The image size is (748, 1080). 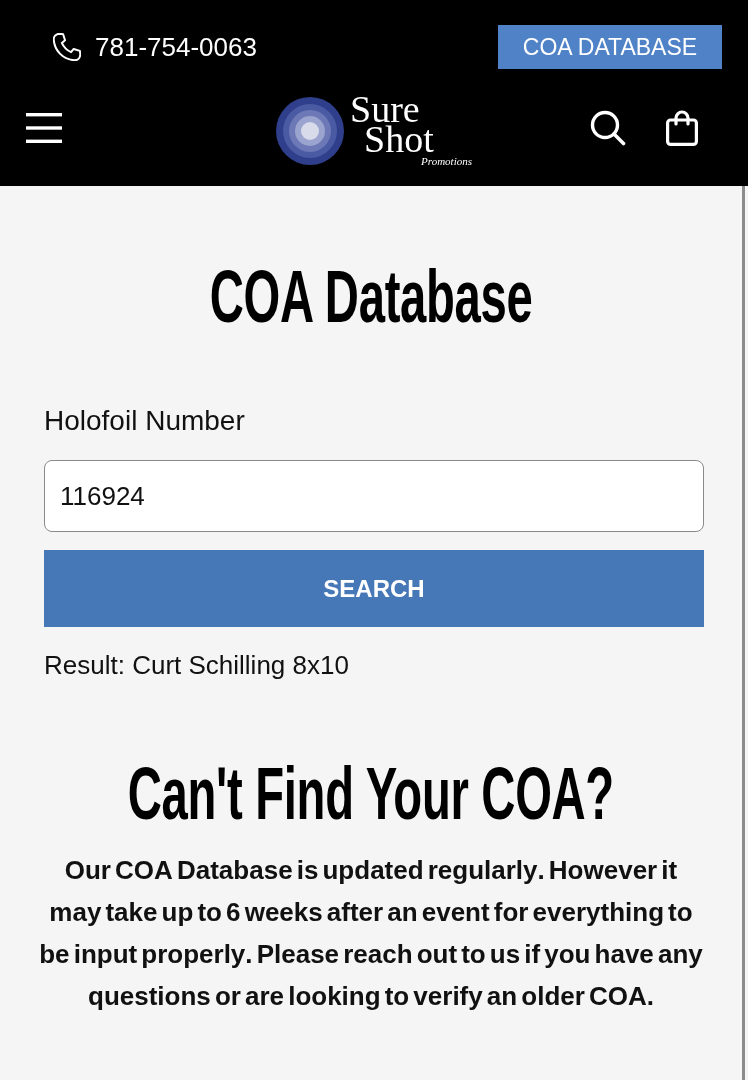 I want to click on phone-icon, so click(x=67, y=47).